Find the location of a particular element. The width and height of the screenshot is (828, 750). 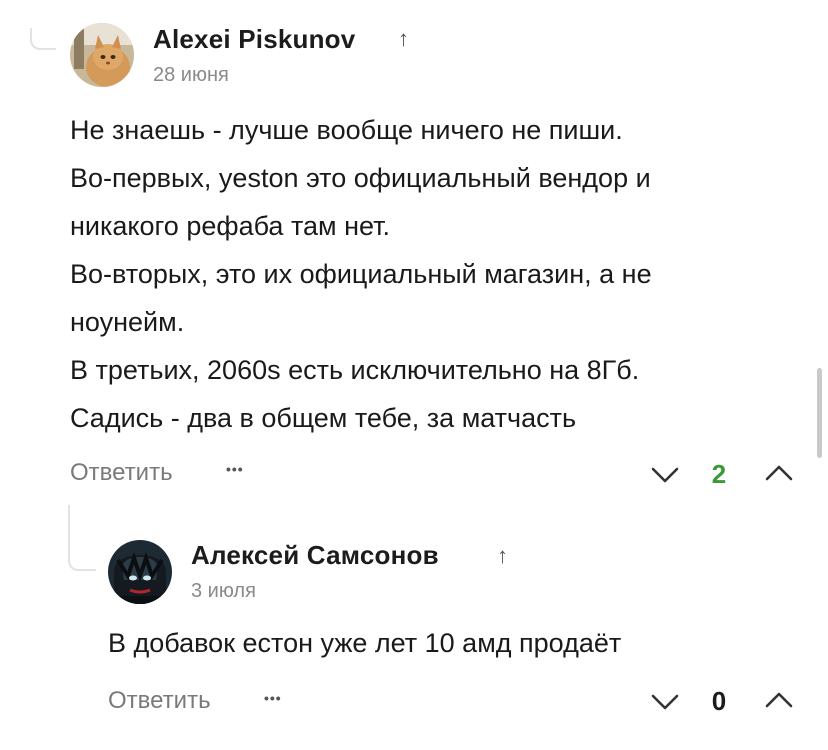

comment-text: В добавок естон уже лет 10 амд продаёт is located at coordinates (364, 643).